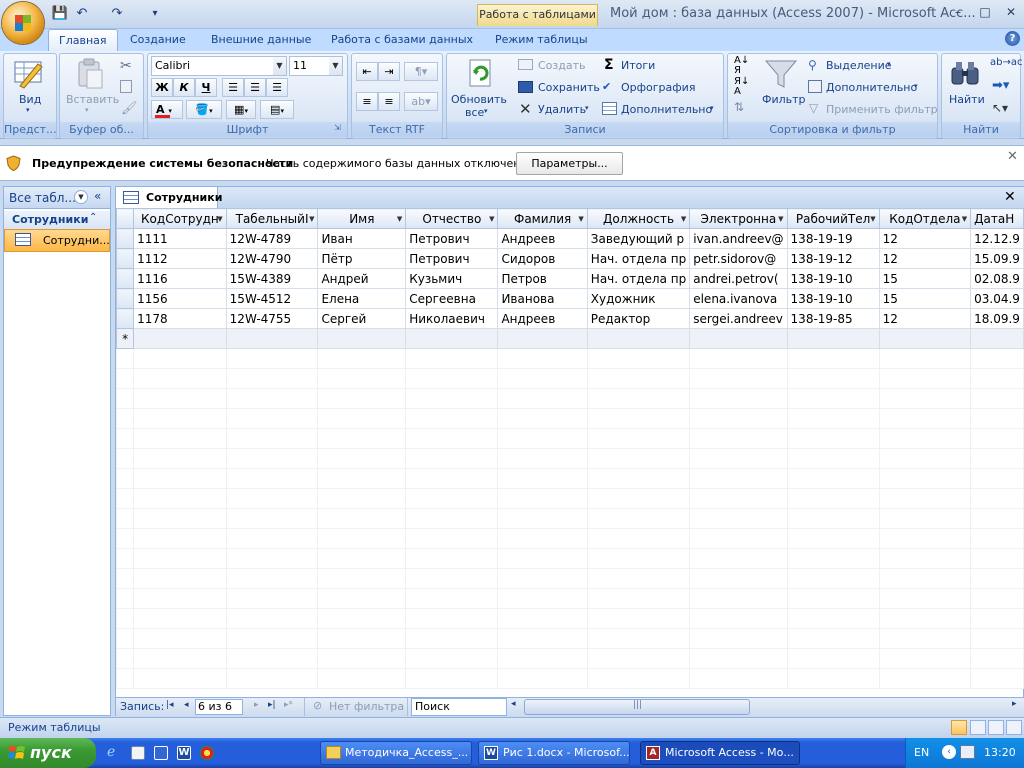 The height and width of the screenshot is (768, 1024). I want to click on refresh-button: Обновить, so click(479, 99).